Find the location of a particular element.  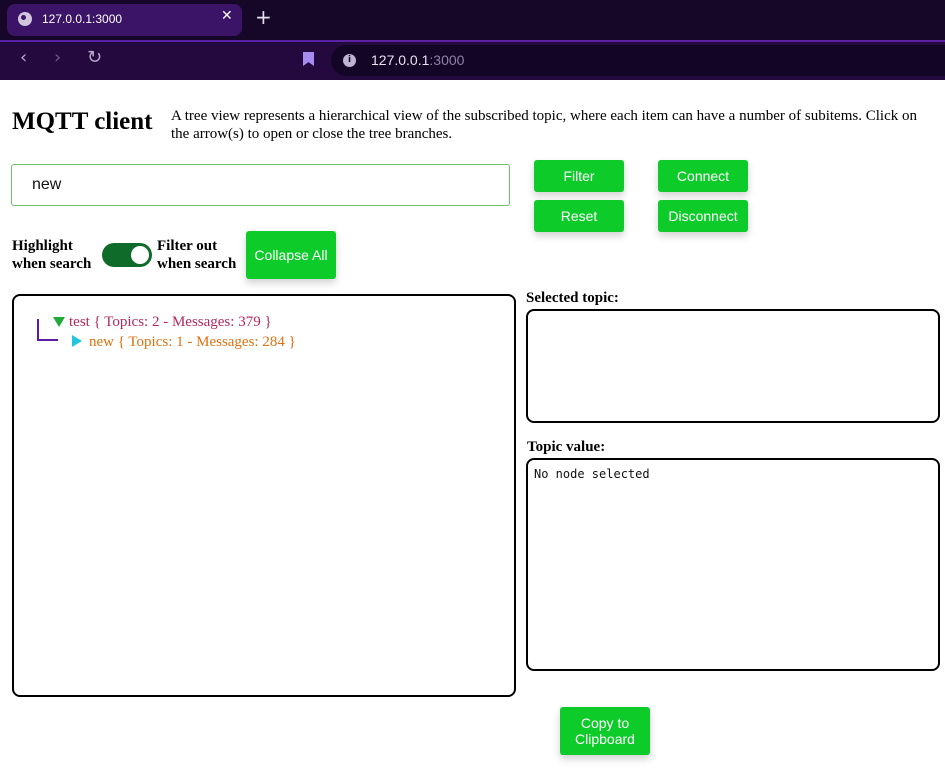

url-port: :3000 is located at coordinates (447, 60).